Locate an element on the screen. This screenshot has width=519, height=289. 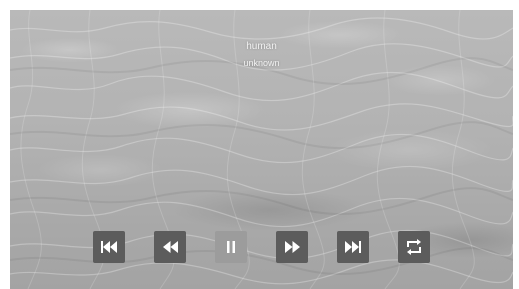
track-title: human is located at coordinates (261, 46).